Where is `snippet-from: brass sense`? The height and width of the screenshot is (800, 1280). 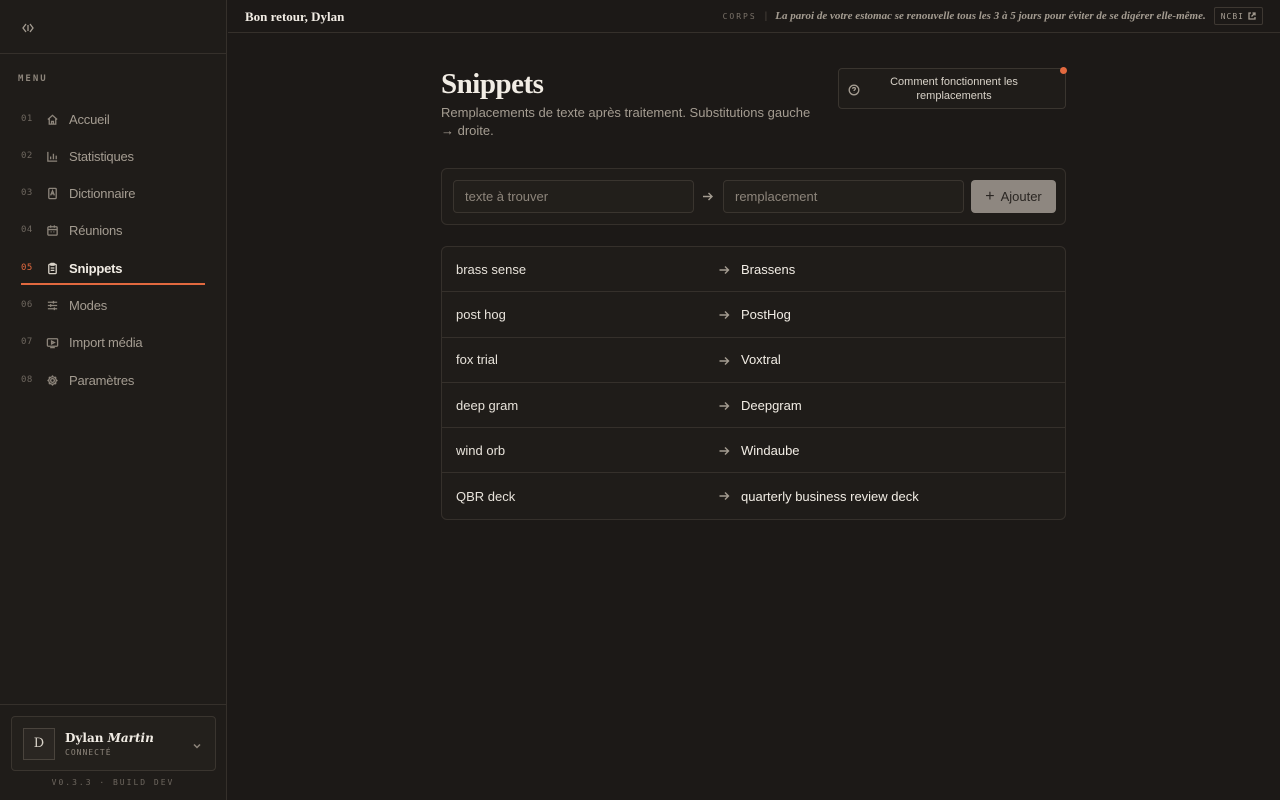
snippet-from: brass sense is located at coordinates (491, 269).